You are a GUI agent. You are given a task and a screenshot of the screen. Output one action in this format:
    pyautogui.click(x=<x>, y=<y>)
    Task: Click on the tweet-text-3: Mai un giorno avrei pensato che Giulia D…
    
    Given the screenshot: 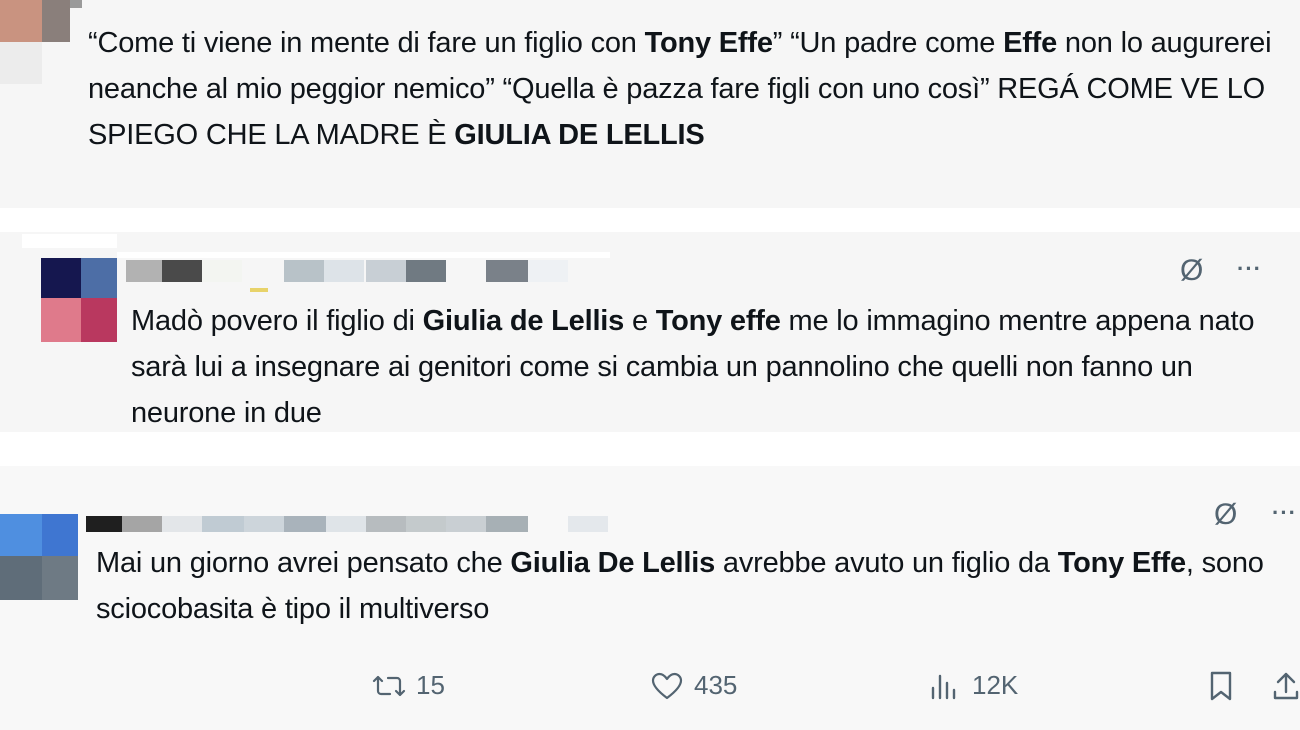 What is the action you would take?
    pyautogui.click(x=696, y=586)
    